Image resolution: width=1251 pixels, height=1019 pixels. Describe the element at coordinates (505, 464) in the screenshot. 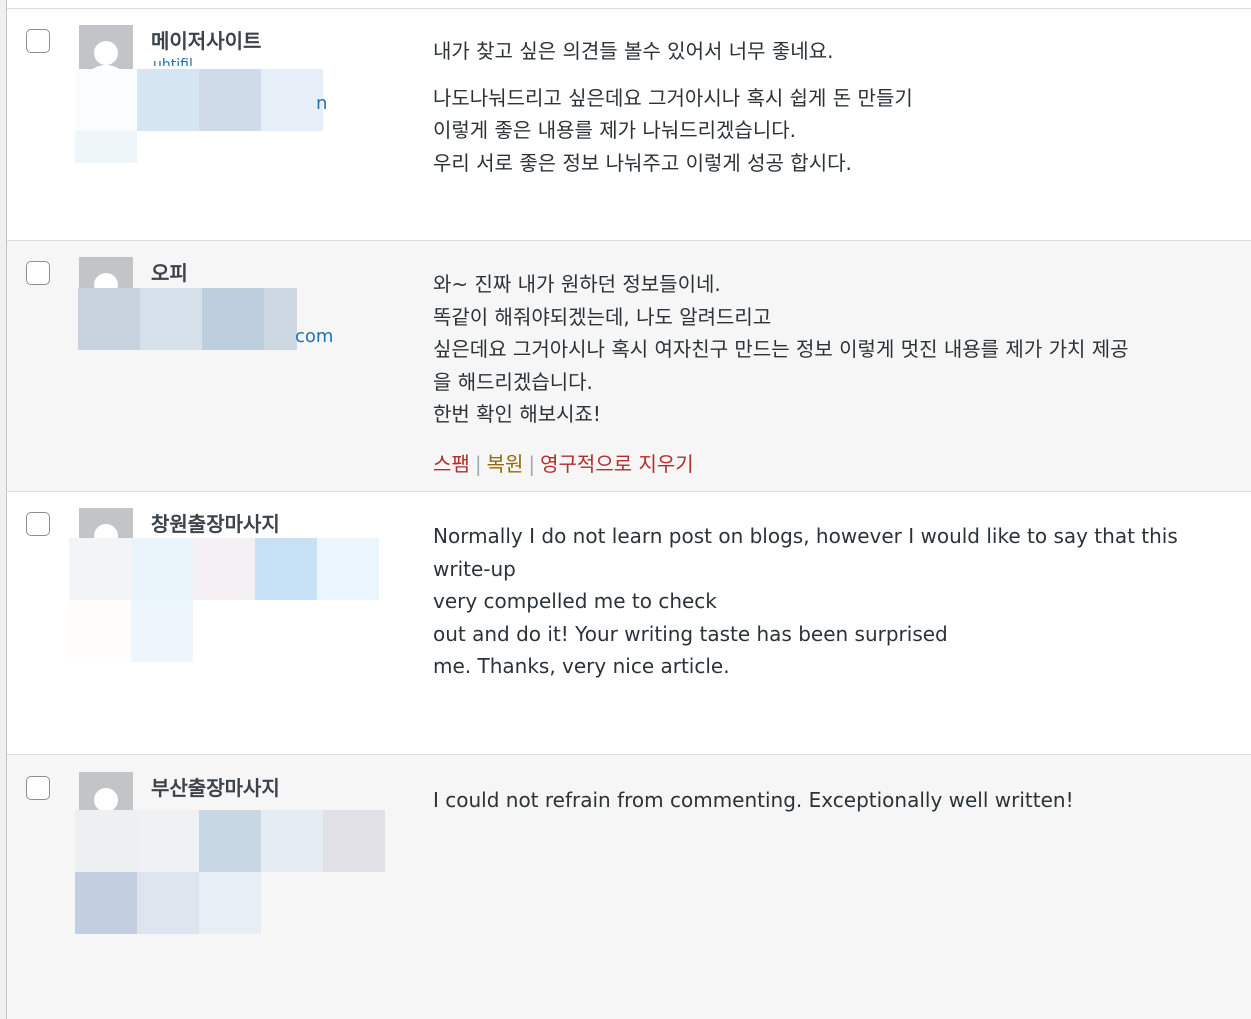

I see `restore-link: 복원` at that location.